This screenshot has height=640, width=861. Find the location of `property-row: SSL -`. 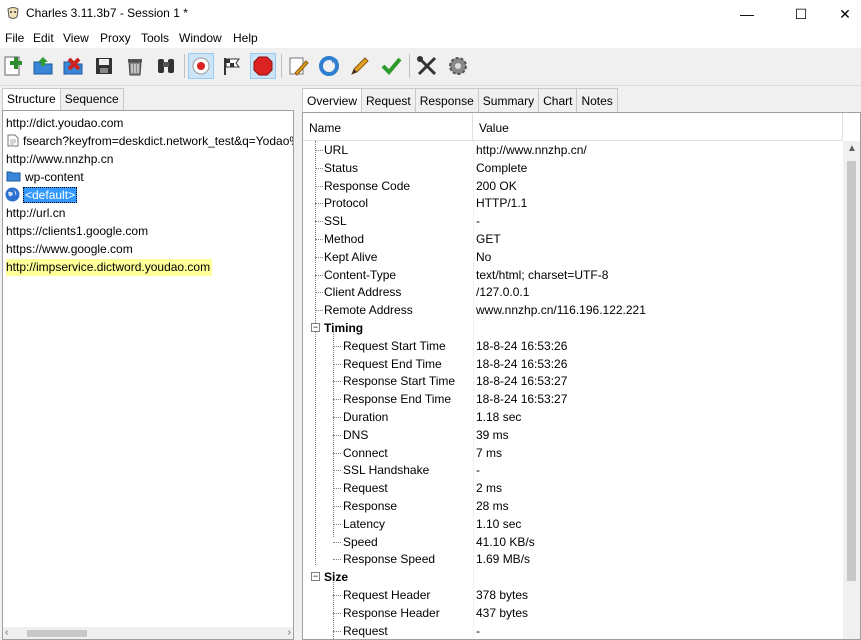

property-row: SSL - is located at coordinates (573, 221).